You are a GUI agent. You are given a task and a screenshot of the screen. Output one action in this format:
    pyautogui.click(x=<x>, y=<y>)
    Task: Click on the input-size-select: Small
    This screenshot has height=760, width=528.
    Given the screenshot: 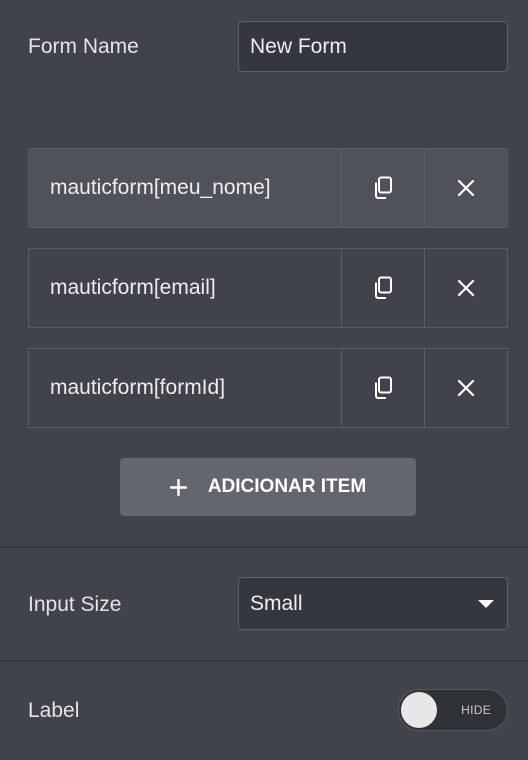 What is the action you would take?
    pyautogui.click(x=373, y=603)
    